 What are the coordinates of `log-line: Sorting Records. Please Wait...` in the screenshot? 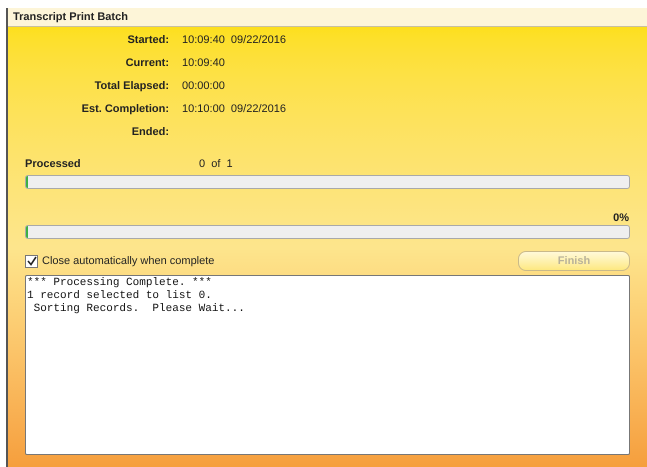 It's located at (139, 309).